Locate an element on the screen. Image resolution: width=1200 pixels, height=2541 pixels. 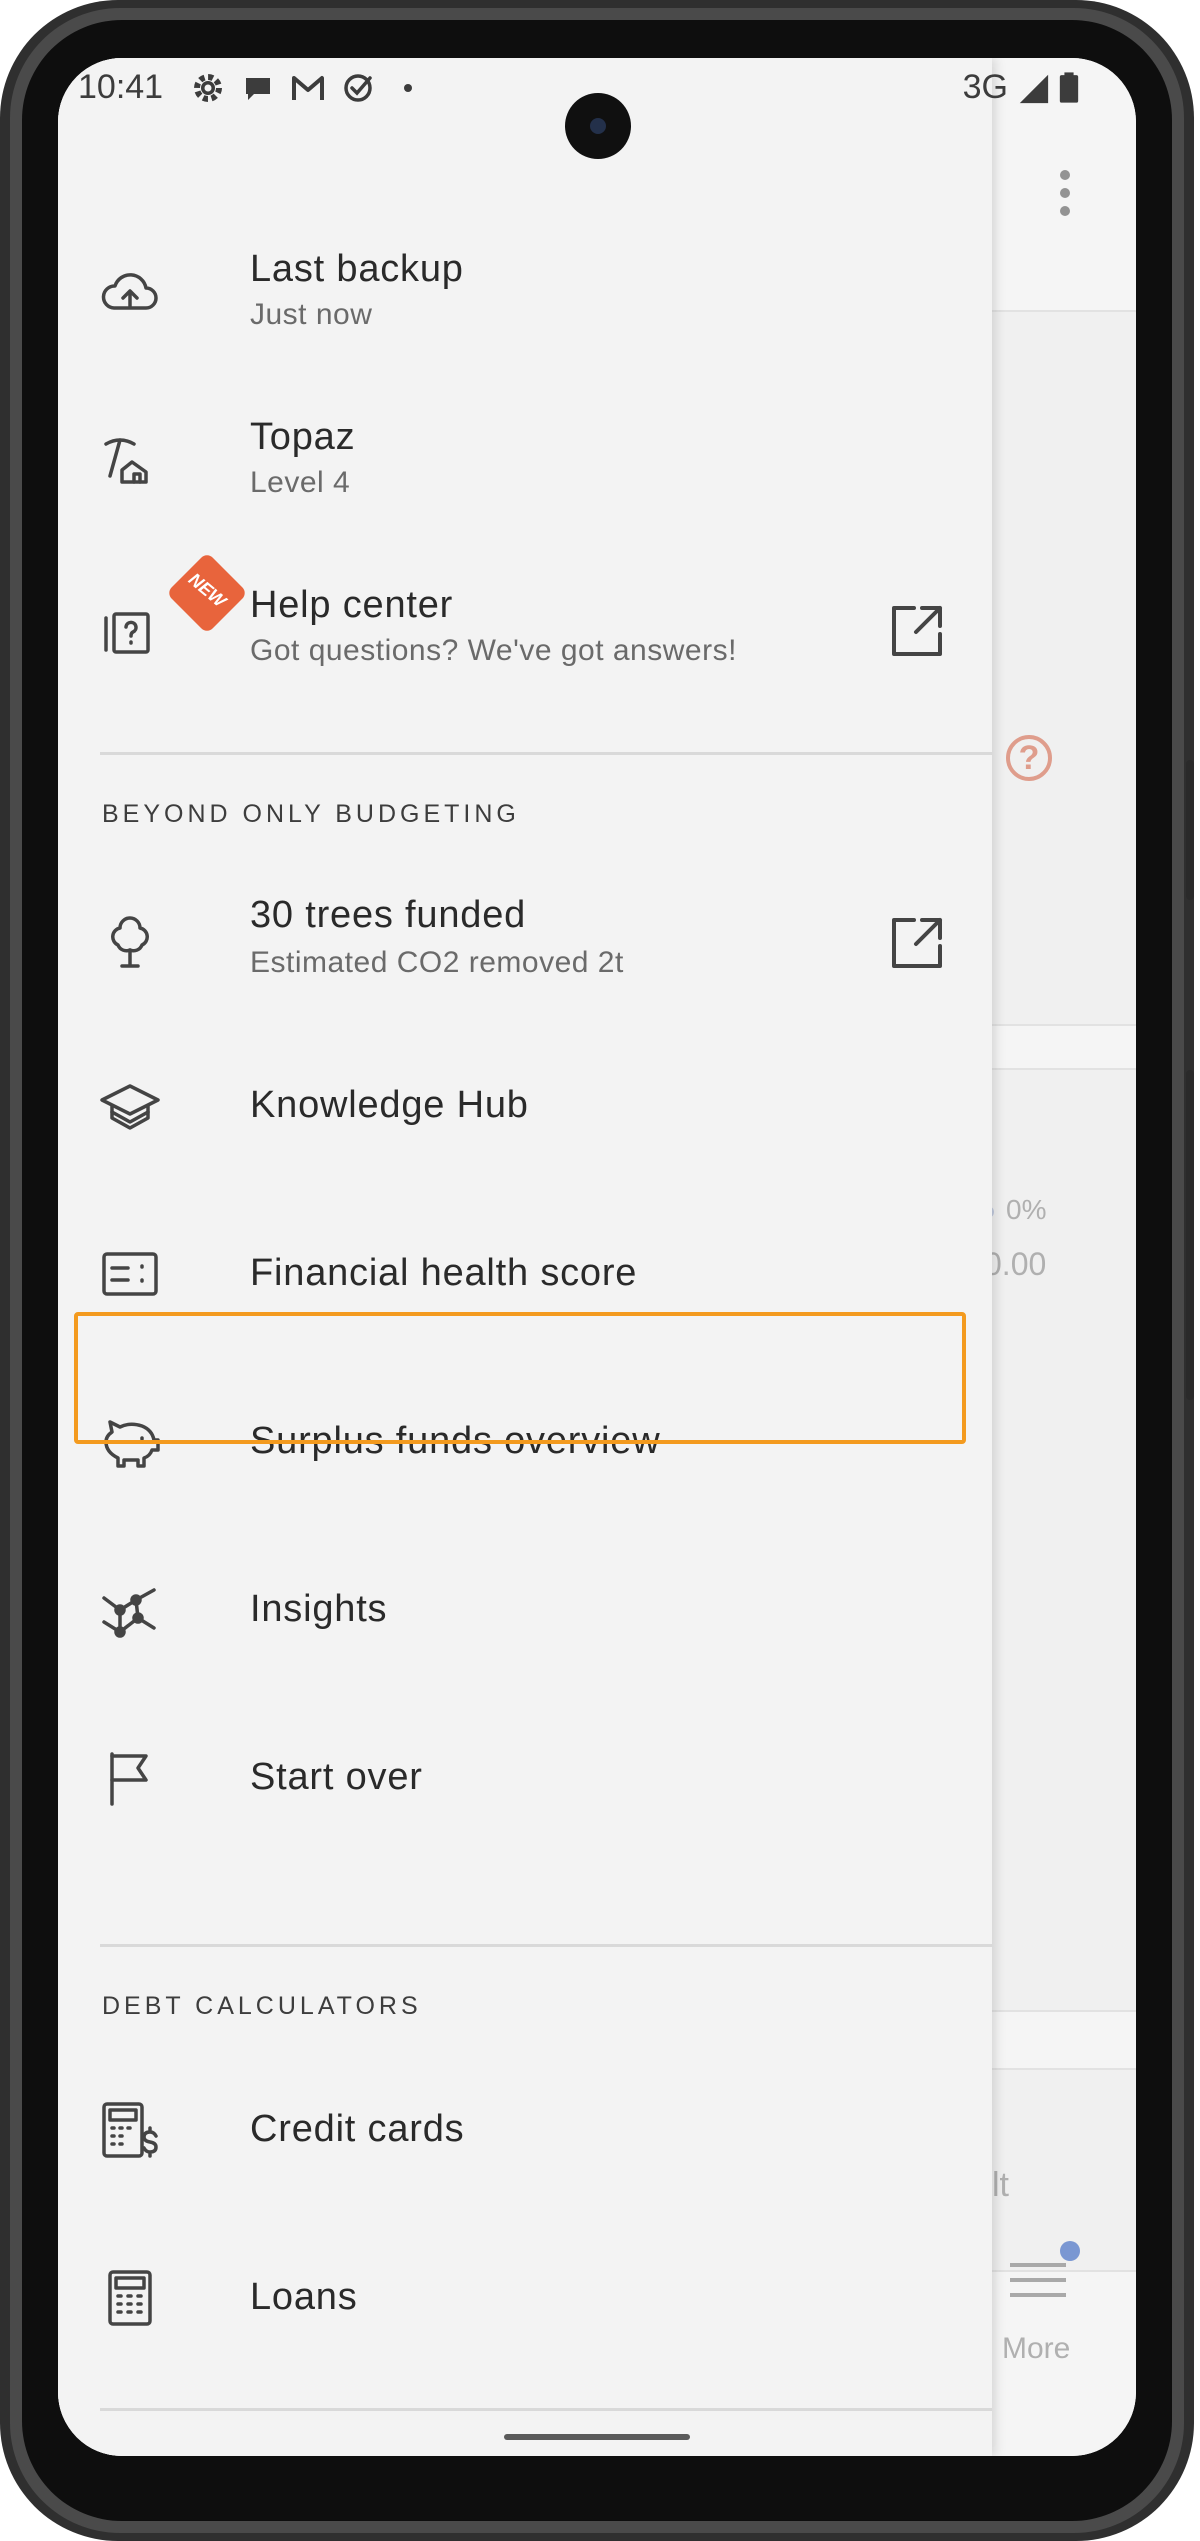
battery-icon is located at coordinates (1069, 87).